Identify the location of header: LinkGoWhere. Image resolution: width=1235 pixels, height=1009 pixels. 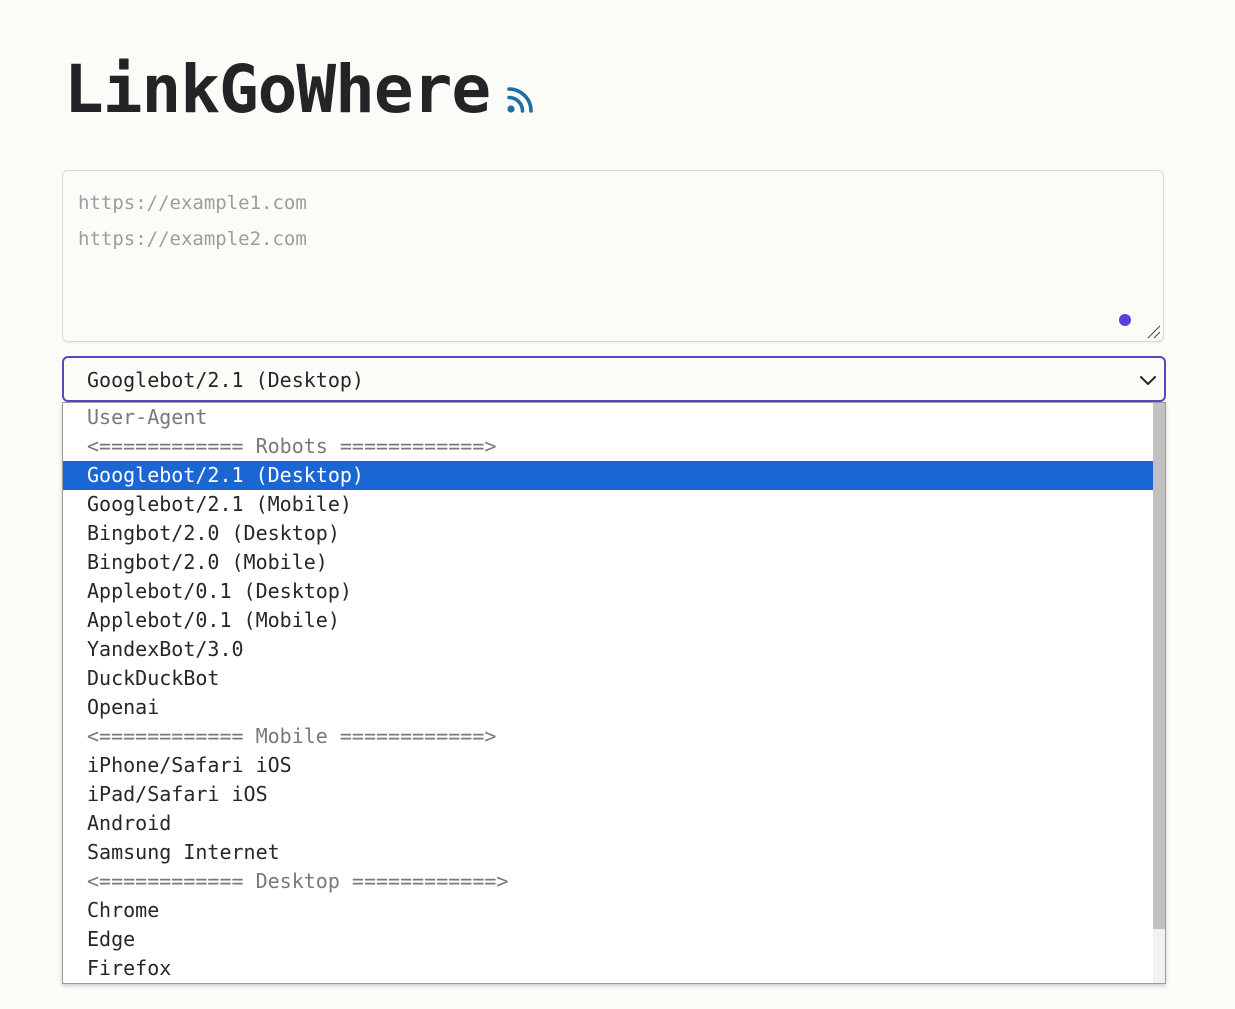
(300, 90).